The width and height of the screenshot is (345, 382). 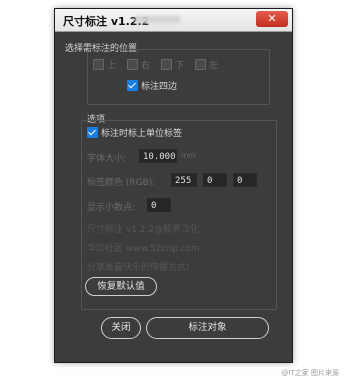 What do you see at coordinates (158, 156) in the screenshot?
I see `font-size-input: 10.000` at bounding box center [158, 156].